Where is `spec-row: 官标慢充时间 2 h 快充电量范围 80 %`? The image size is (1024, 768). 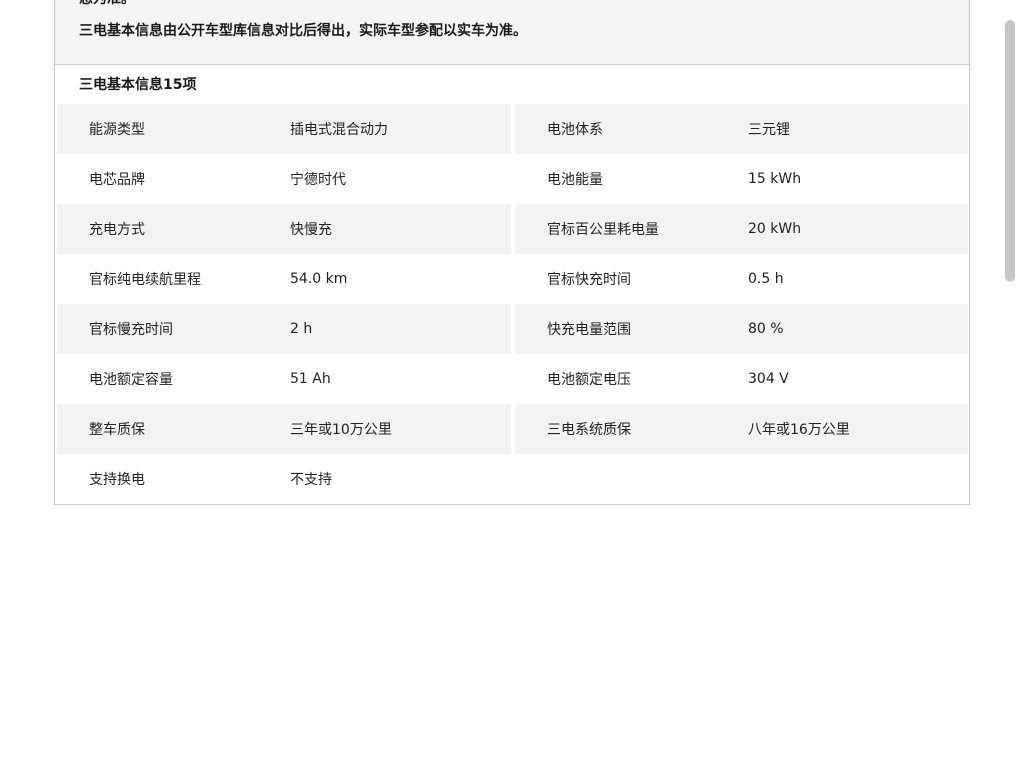 spec-row: 官标慢充时间 2 h 快充电量范围 80 % is located at coordinates (512, 329).